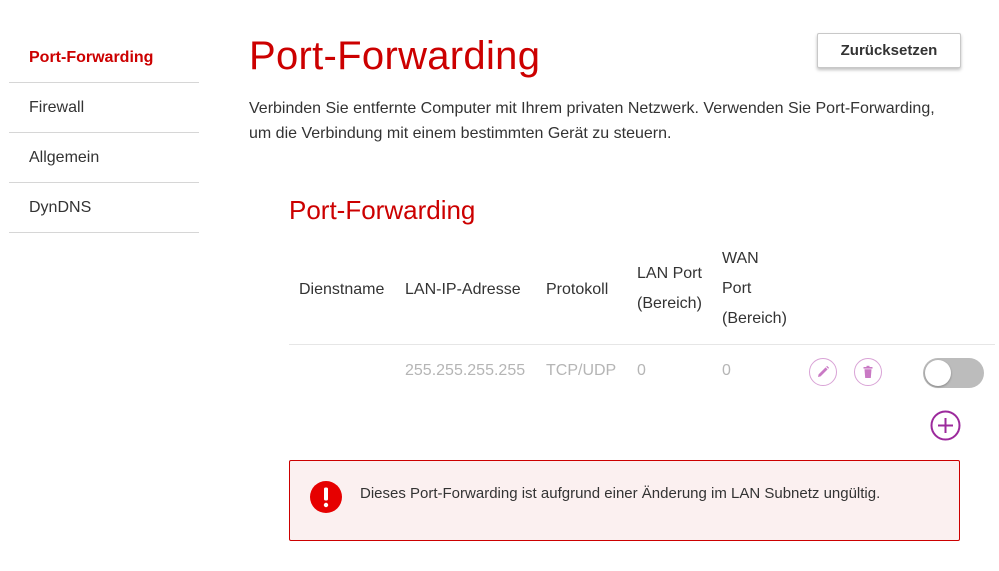 The image size is (999, 571). I want to click on enable-toggle, so click(953, 373).